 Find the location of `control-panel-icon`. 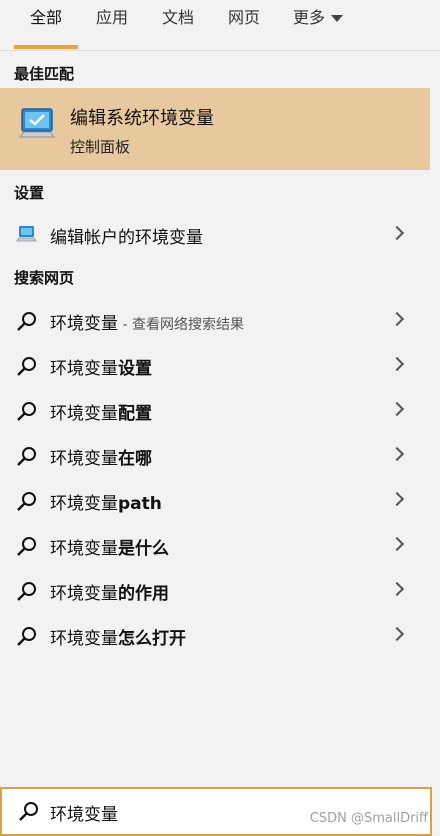

control-panel-icon is located at coordinates (37, 123).